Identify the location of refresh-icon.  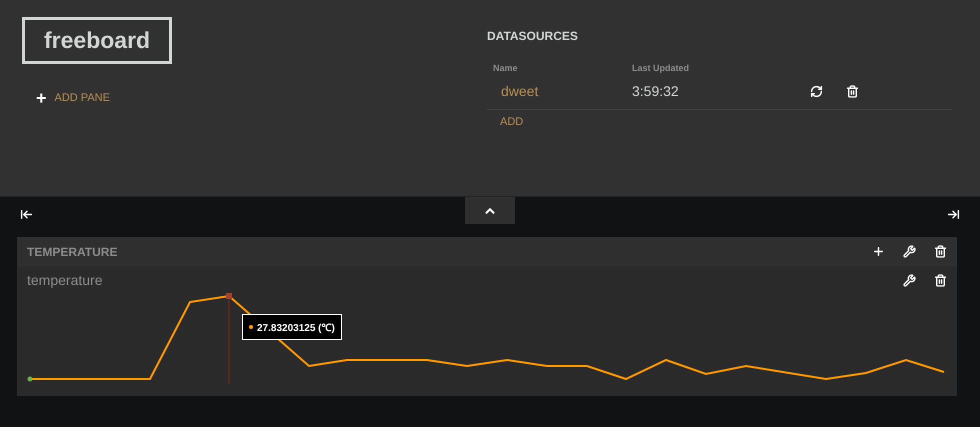
(816, 91).